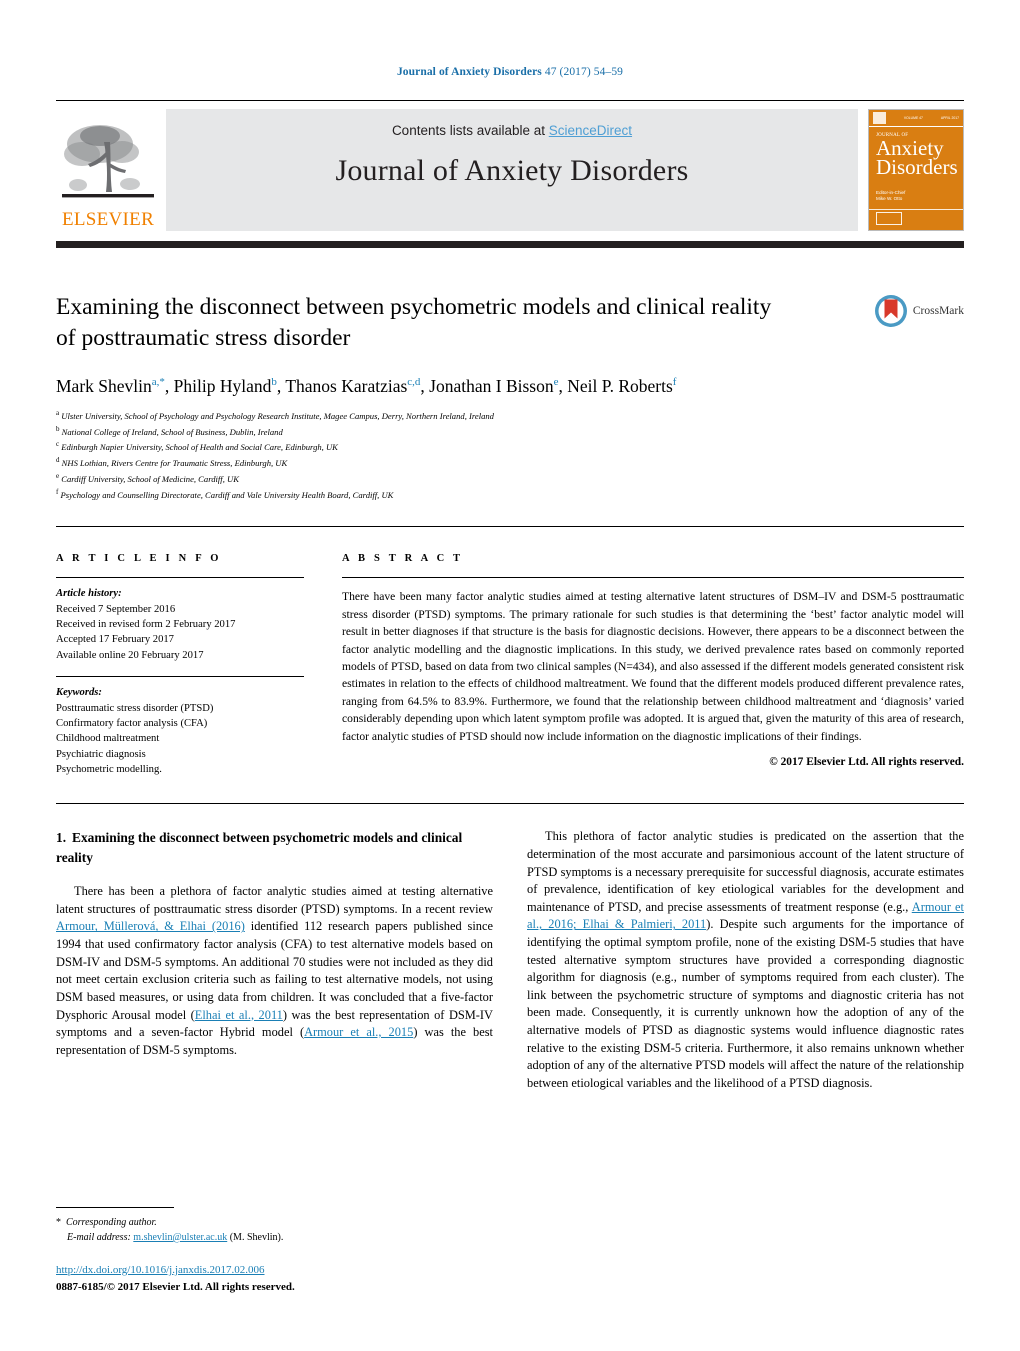 This screenshot has height=1351, width=1020. Describe the element at coordinates (916, 152) in the screenshot. I see `cover-title: JOURNAL OF Anxiety Disorders` at that location.